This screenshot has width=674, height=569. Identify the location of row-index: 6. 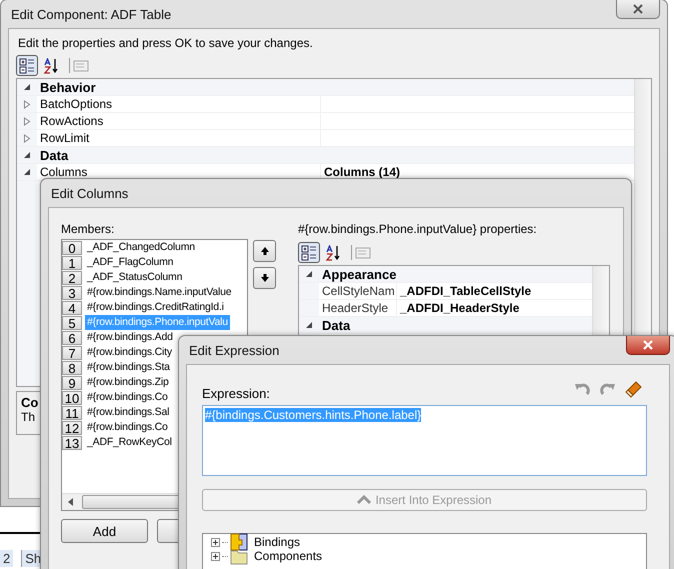
(72, 337).